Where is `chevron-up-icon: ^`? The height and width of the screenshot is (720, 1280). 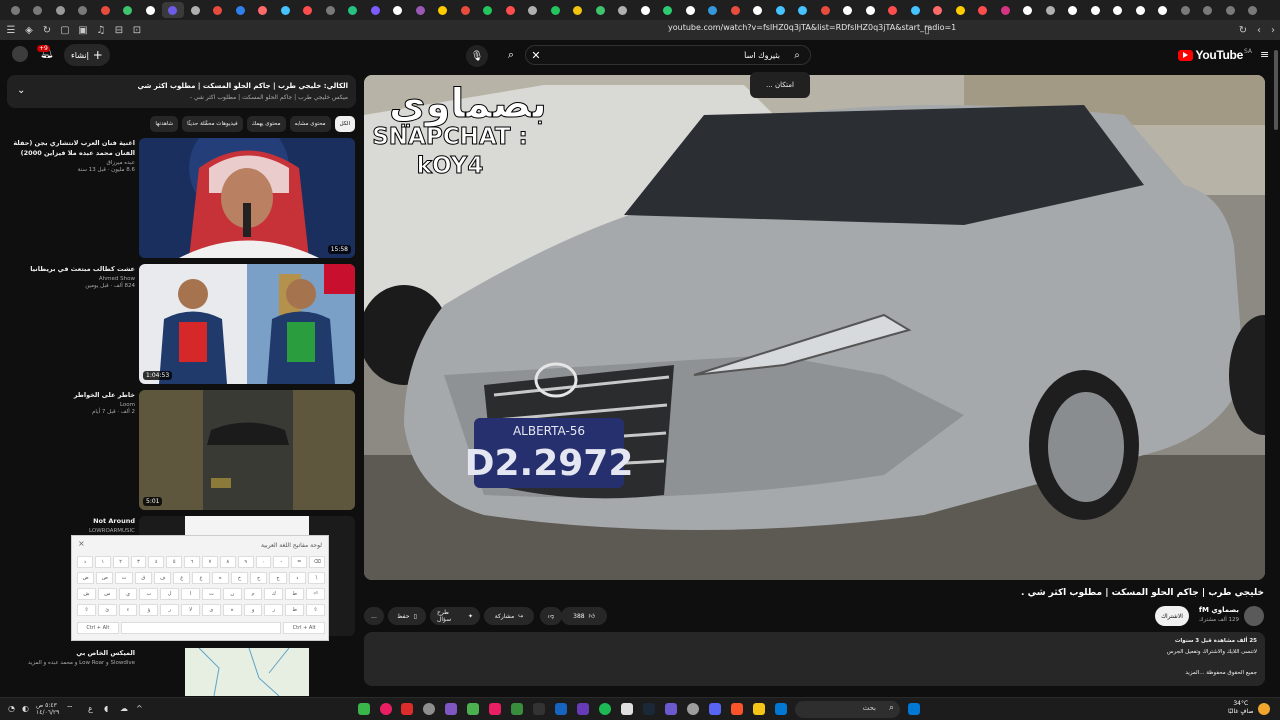
chevron-up-icon: ^ is located at coordinates (139, 708).